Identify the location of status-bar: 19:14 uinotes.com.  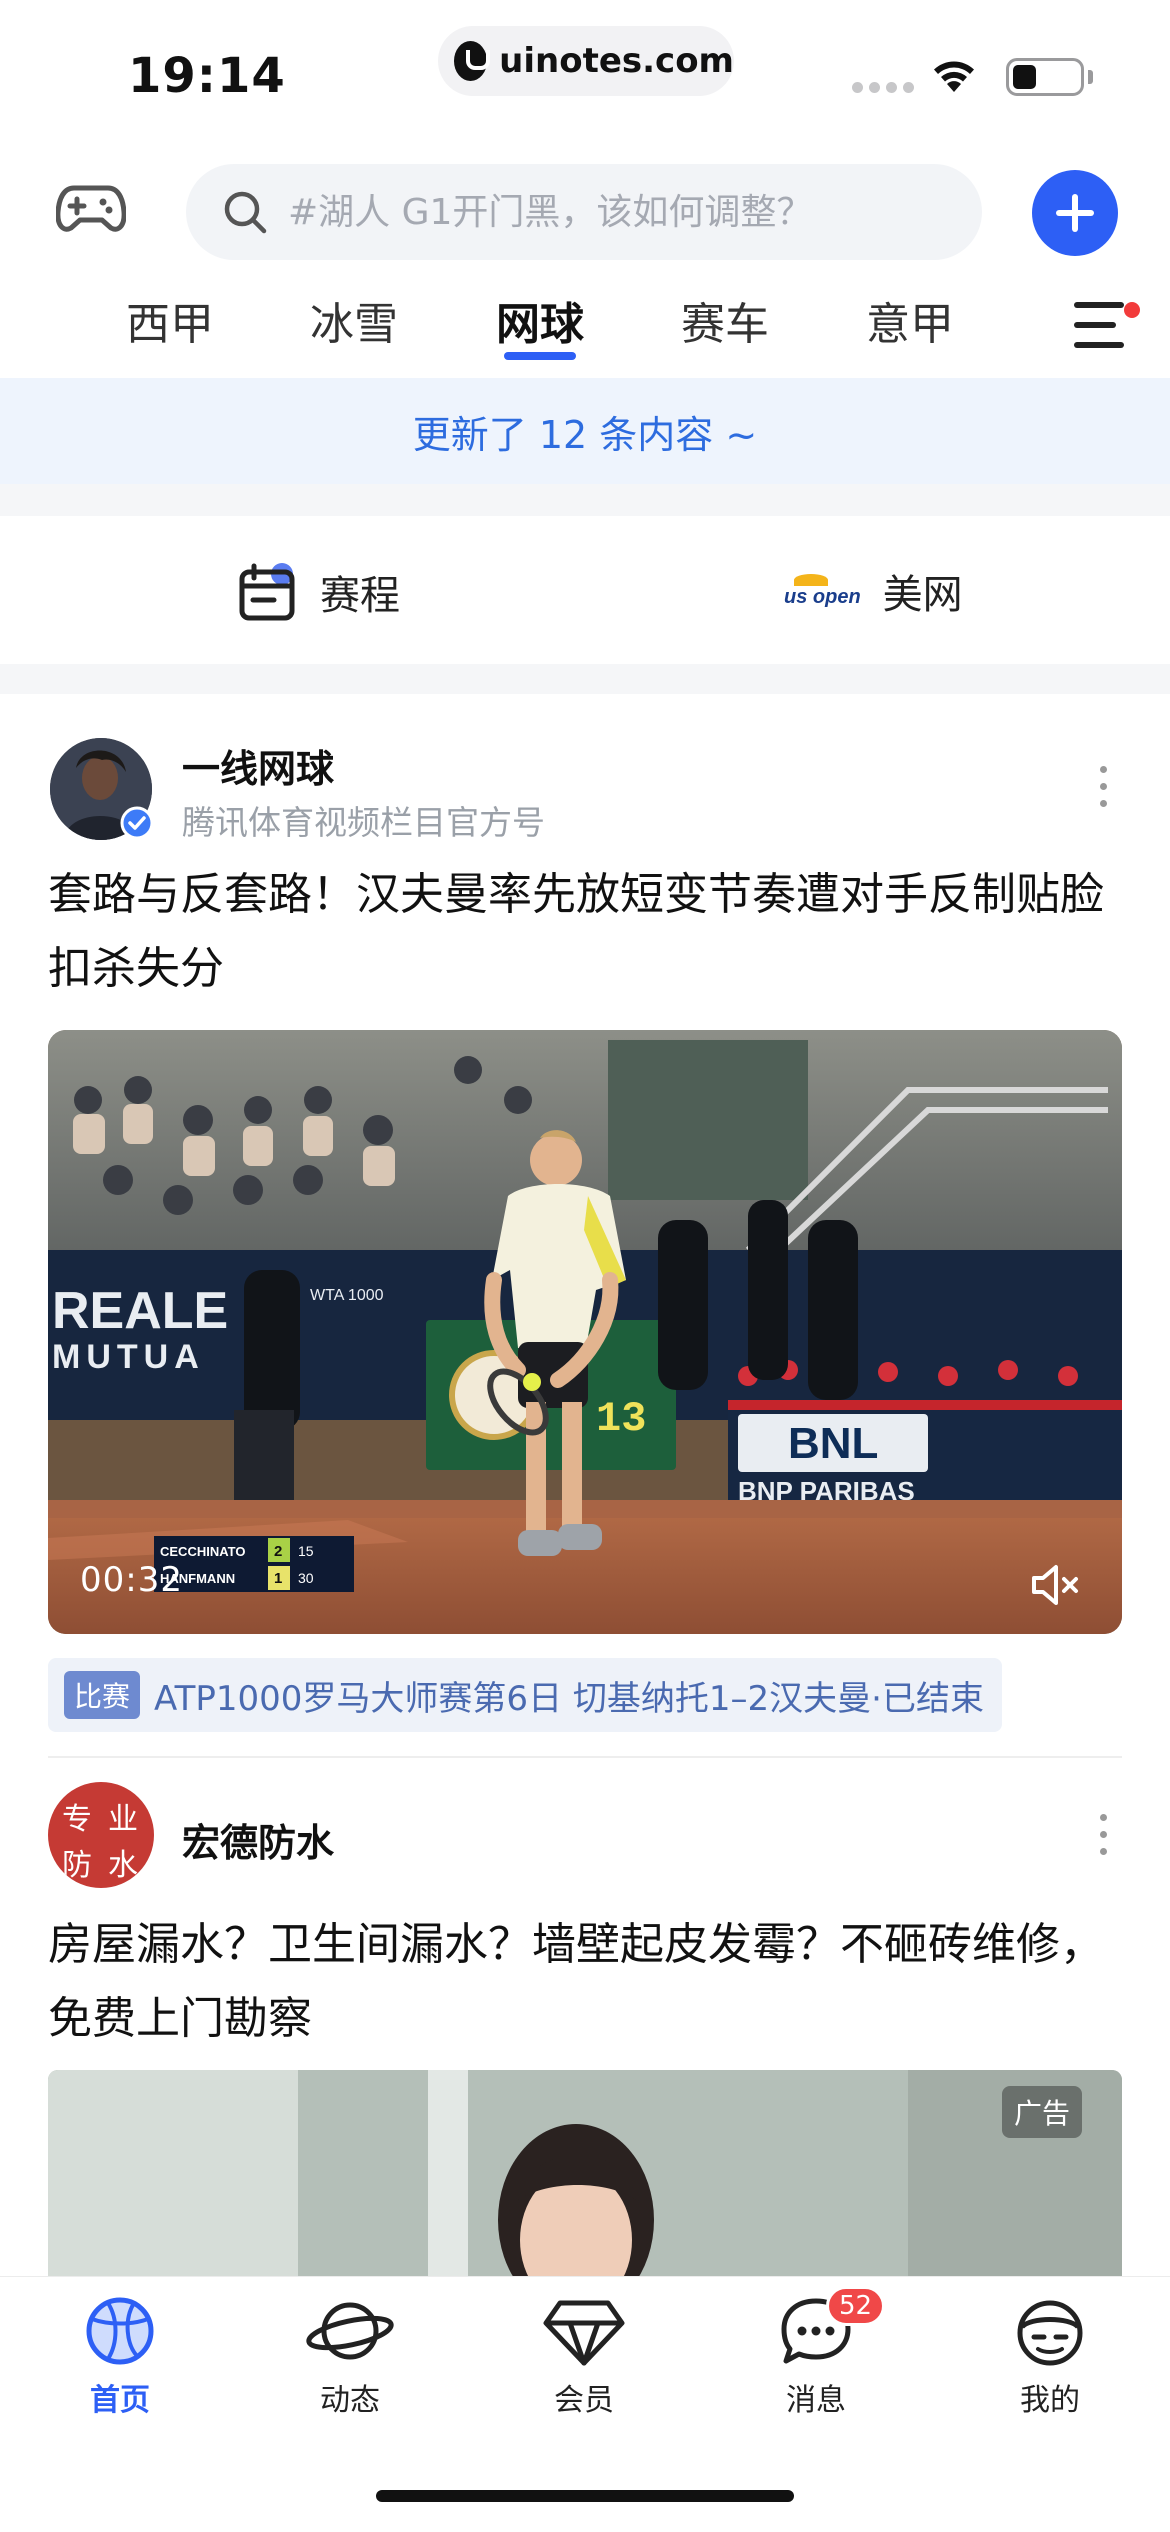
(585, 75).